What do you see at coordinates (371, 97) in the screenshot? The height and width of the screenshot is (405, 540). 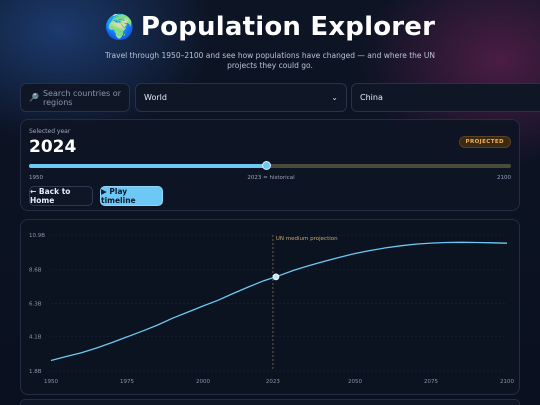 I see `country-select-value: China` at bounding box center [371, 97].